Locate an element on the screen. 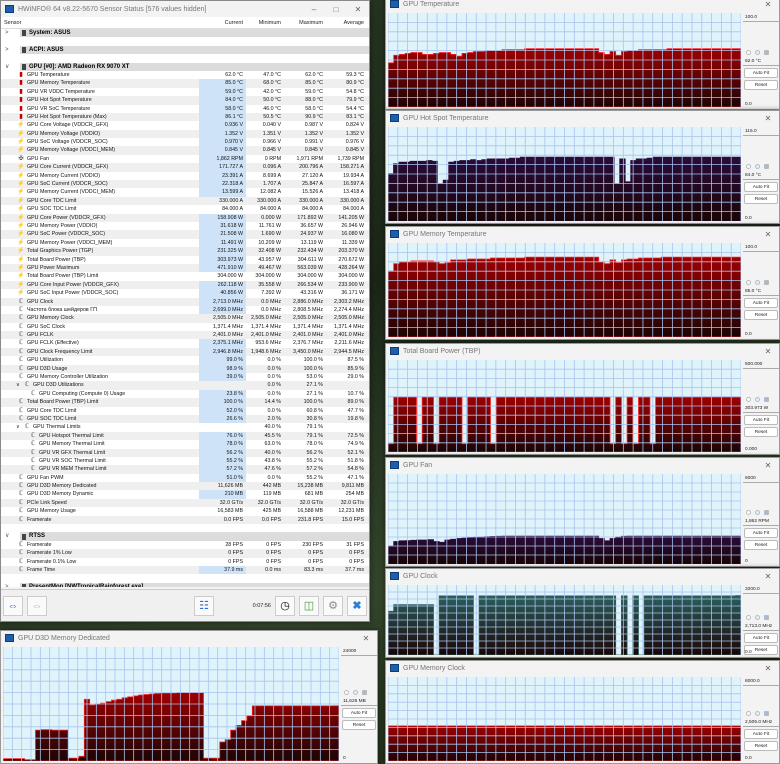 The image size is (780, 764). graph-max-value: 100.0 is located at coordinates (761, 247).